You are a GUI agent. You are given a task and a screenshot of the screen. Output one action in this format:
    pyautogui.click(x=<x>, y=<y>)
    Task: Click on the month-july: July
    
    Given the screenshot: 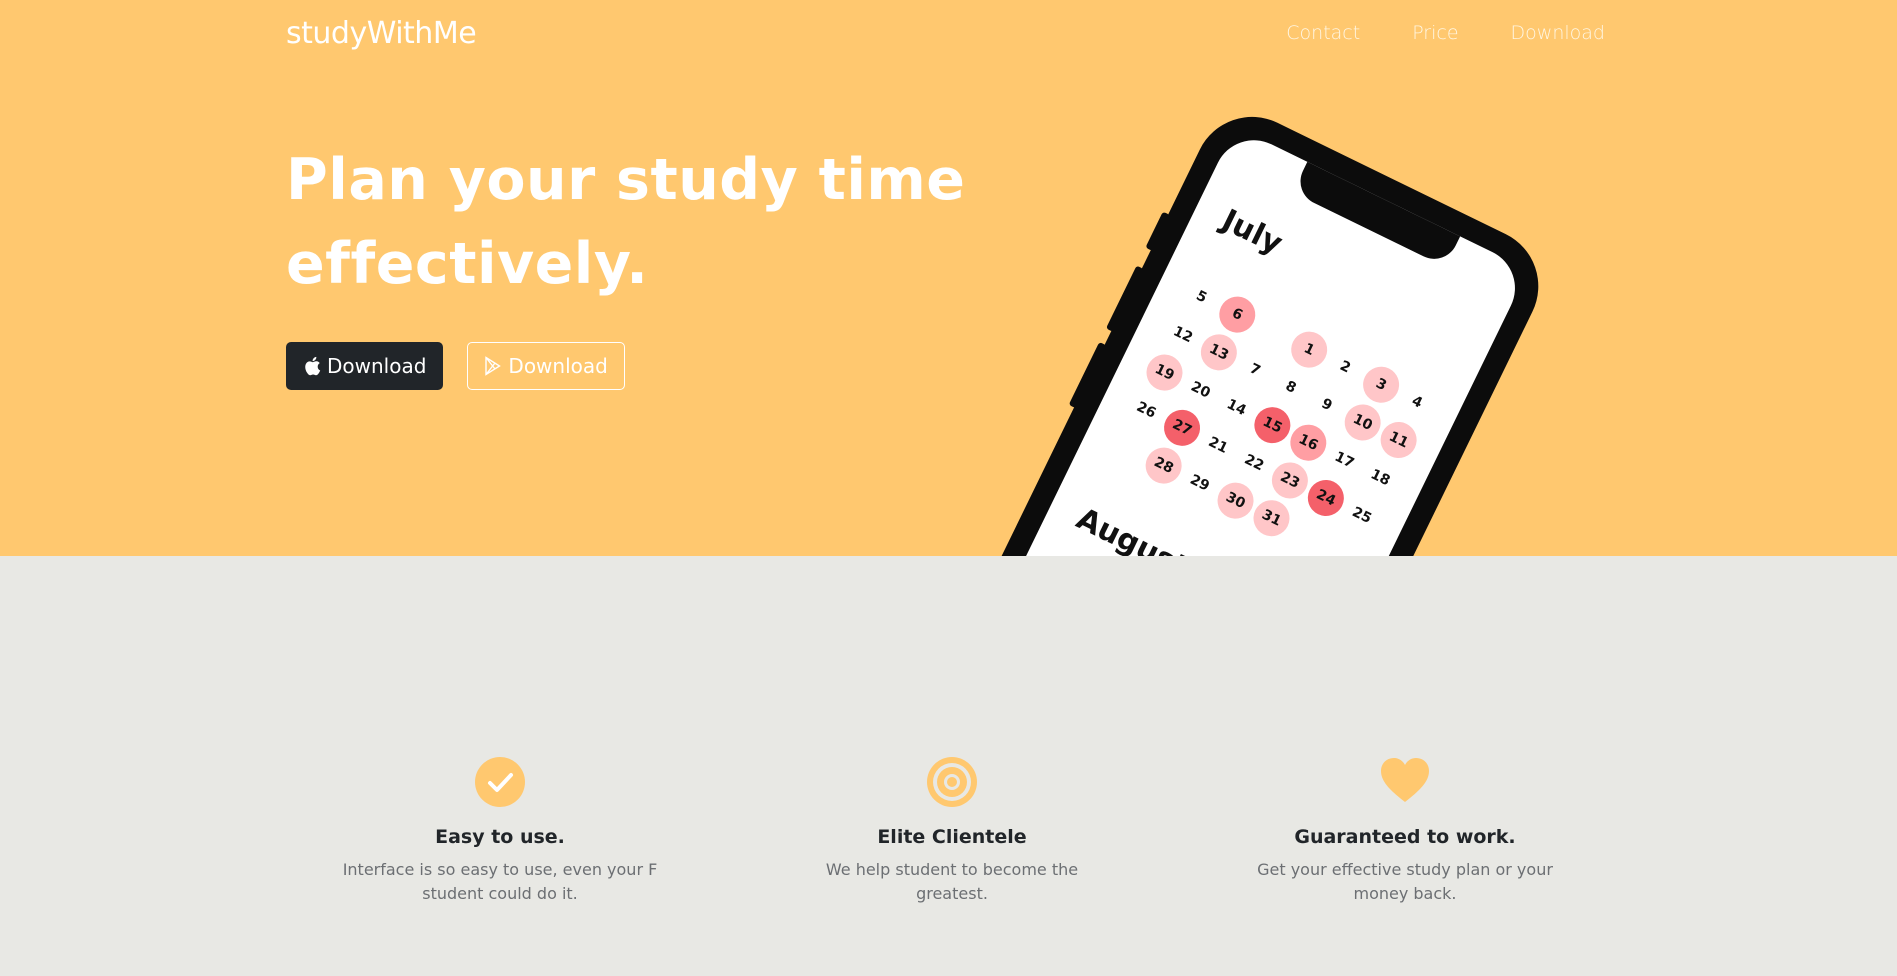 What is the action you would take?
    pyautogui.click(x=1252, y=232)
    